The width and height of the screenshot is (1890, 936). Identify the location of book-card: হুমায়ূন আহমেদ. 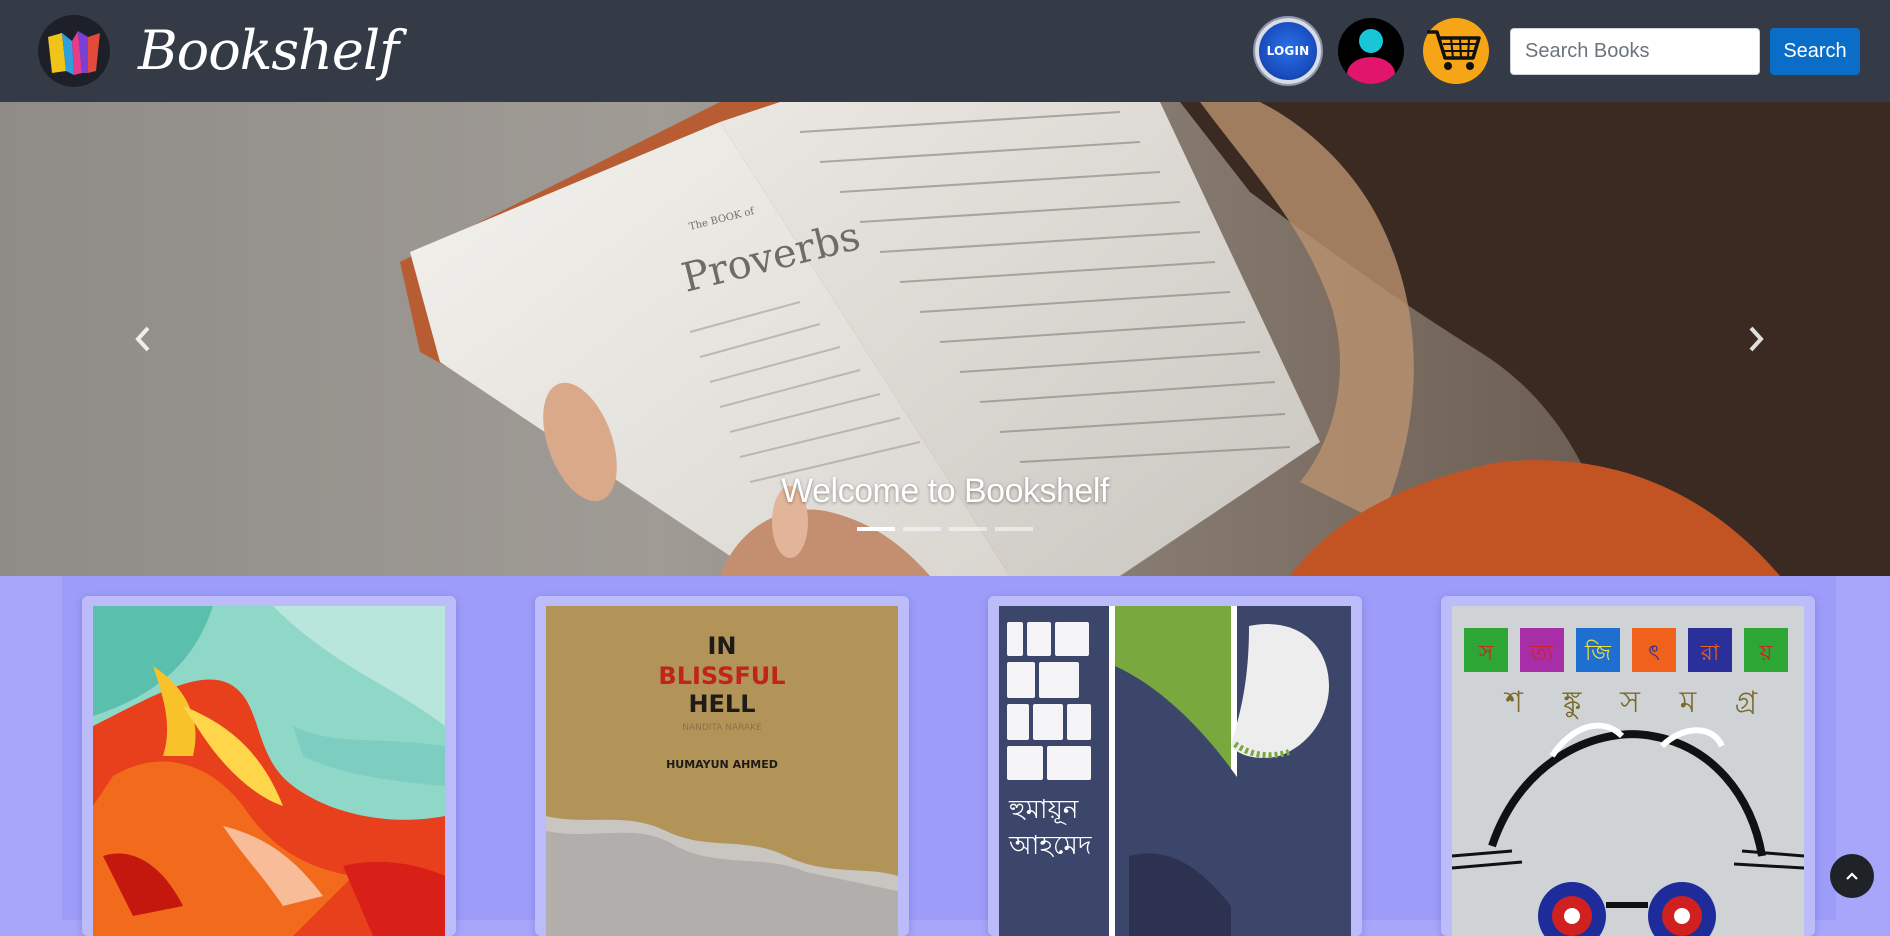
(1175, 766).